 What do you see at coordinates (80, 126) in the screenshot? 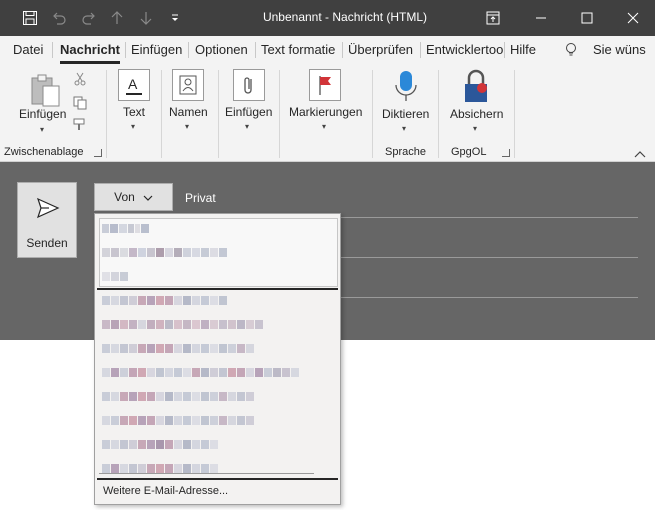
I see `format-painter-icon` at bounding box center [80, 126].